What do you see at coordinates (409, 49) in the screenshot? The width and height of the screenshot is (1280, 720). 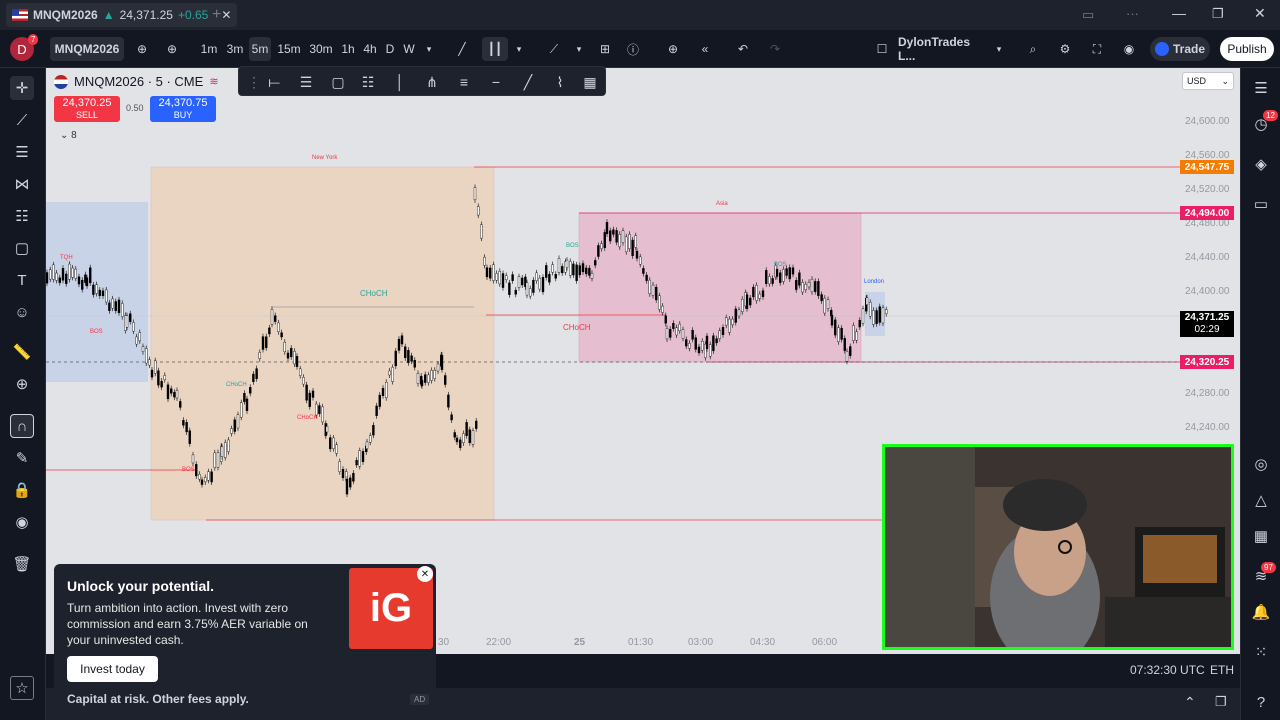 I see `interval-w: W` at bounding box center [409, 49].